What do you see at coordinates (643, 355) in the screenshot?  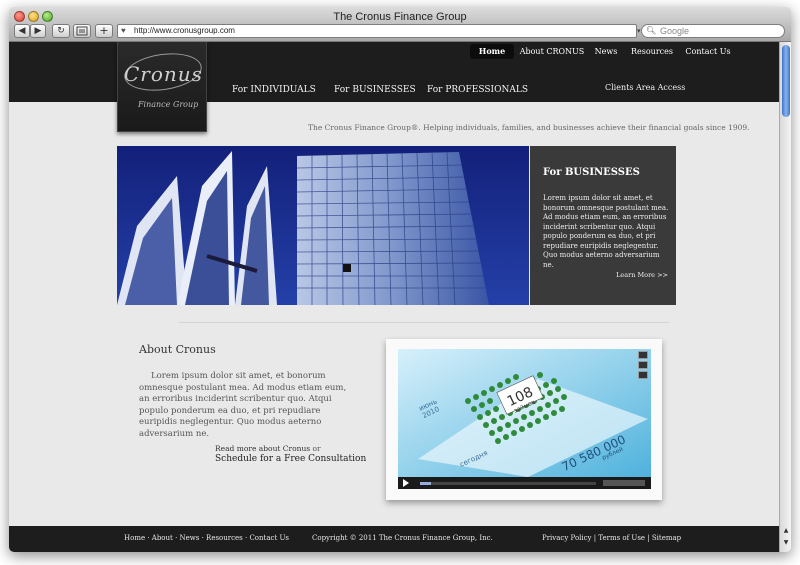 I see `video-share-icon` at bounding box center [643, 355].